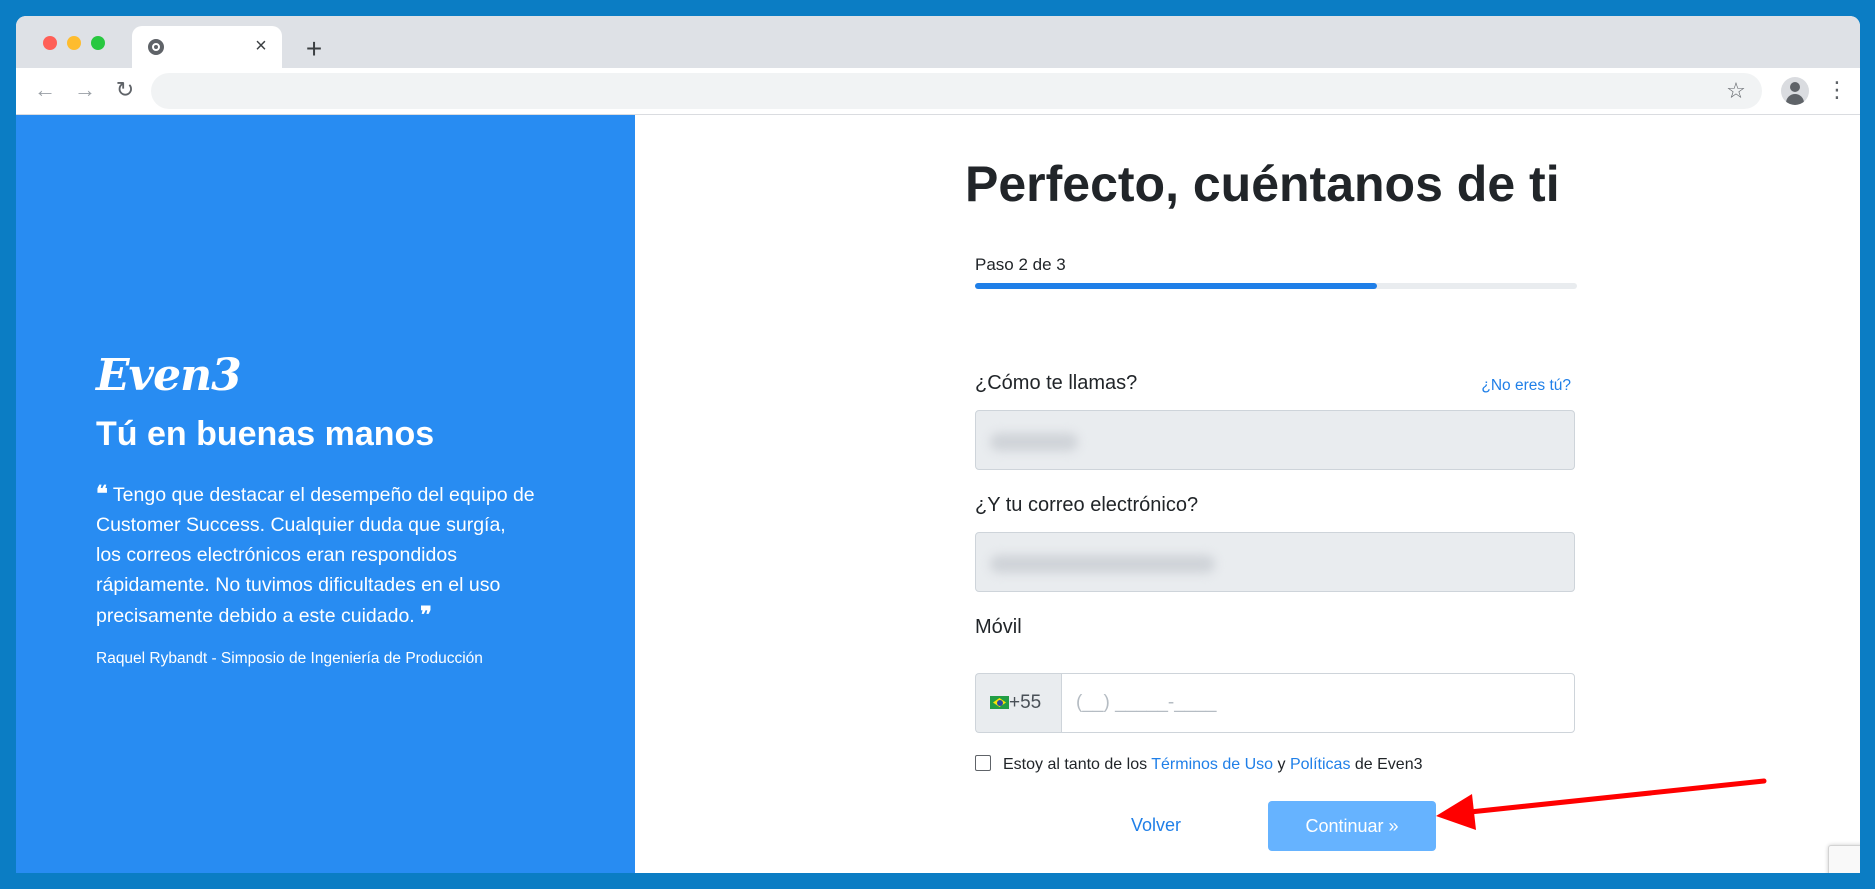 This screenshot has height=889, width=1875. Describe the element at coordinates (999, 702) in the screenshot. I see `brazil-flag-icon` at that location.